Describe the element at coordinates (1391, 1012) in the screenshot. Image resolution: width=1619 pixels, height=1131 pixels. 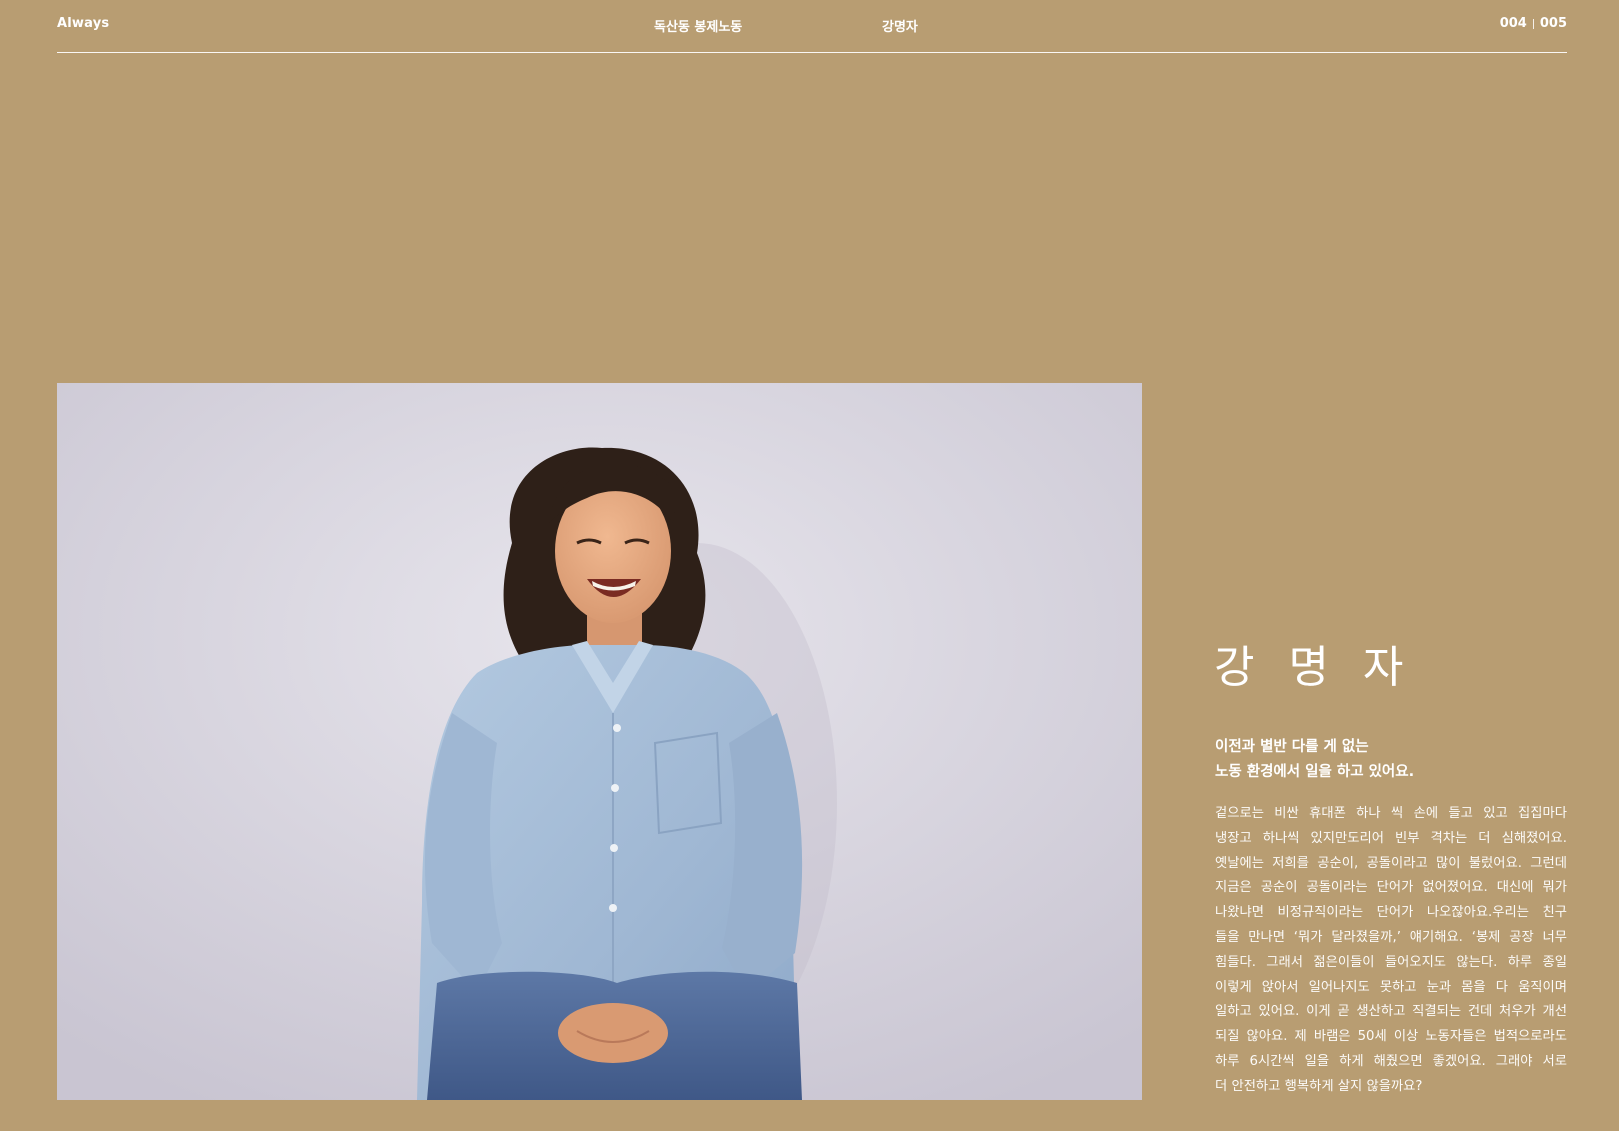
I see `body-line: 일하고 있어요. 이게 곧 생산하고 직결되는 건데 처우가 개선` at that location.